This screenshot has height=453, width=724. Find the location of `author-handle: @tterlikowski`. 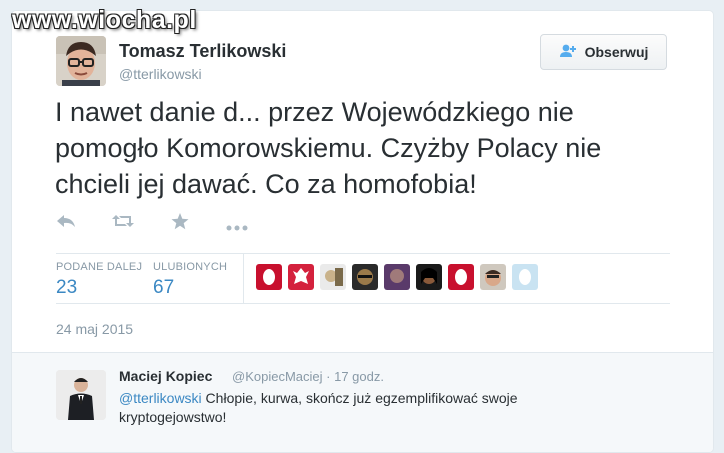

author-handle: @tterlikowski is located at coordinates (160, 74).